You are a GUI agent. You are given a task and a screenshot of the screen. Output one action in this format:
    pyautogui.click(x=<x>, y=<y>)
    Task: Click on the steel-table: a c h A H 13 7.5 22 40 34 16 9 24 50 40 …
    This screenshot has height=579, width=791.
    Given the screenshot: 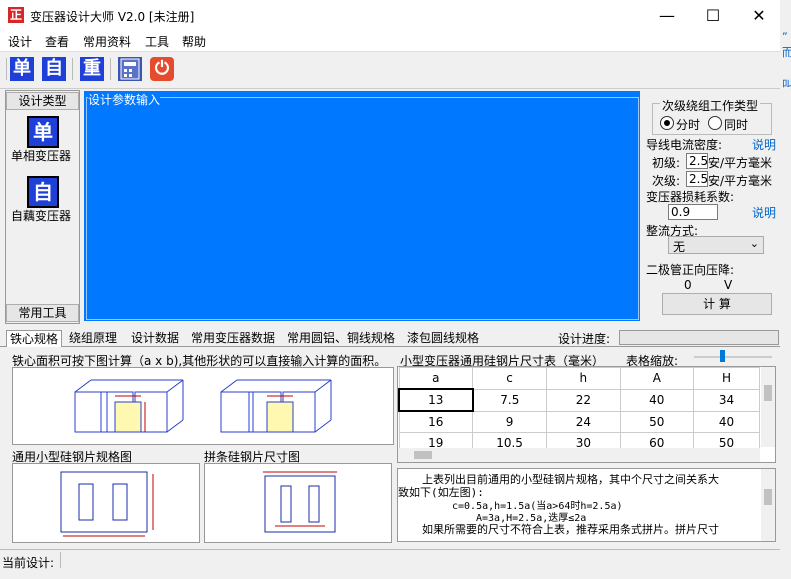 What is the action you would take?
    pyautogui.click(x=579, y=410)
    